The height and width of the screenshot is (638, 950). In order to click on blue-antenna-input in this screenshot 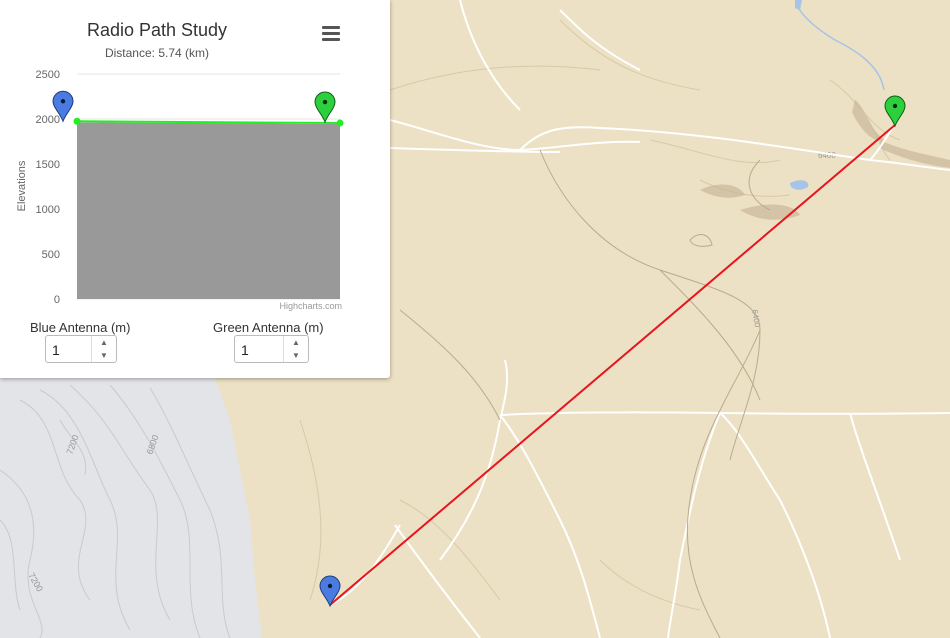, I will do `click(72, 350)`.